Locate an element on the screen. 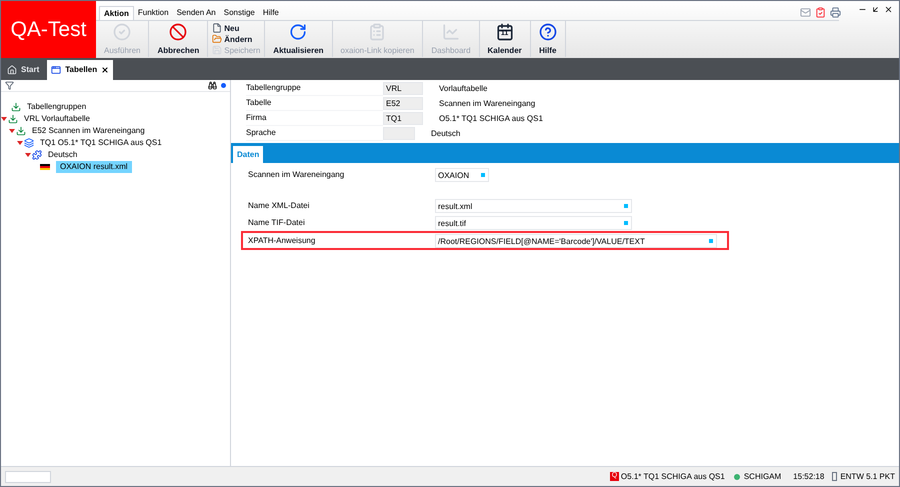 Image resolution: width=900 pixels, height=487 pixels. save-icon is located at coordinates (217, 50).